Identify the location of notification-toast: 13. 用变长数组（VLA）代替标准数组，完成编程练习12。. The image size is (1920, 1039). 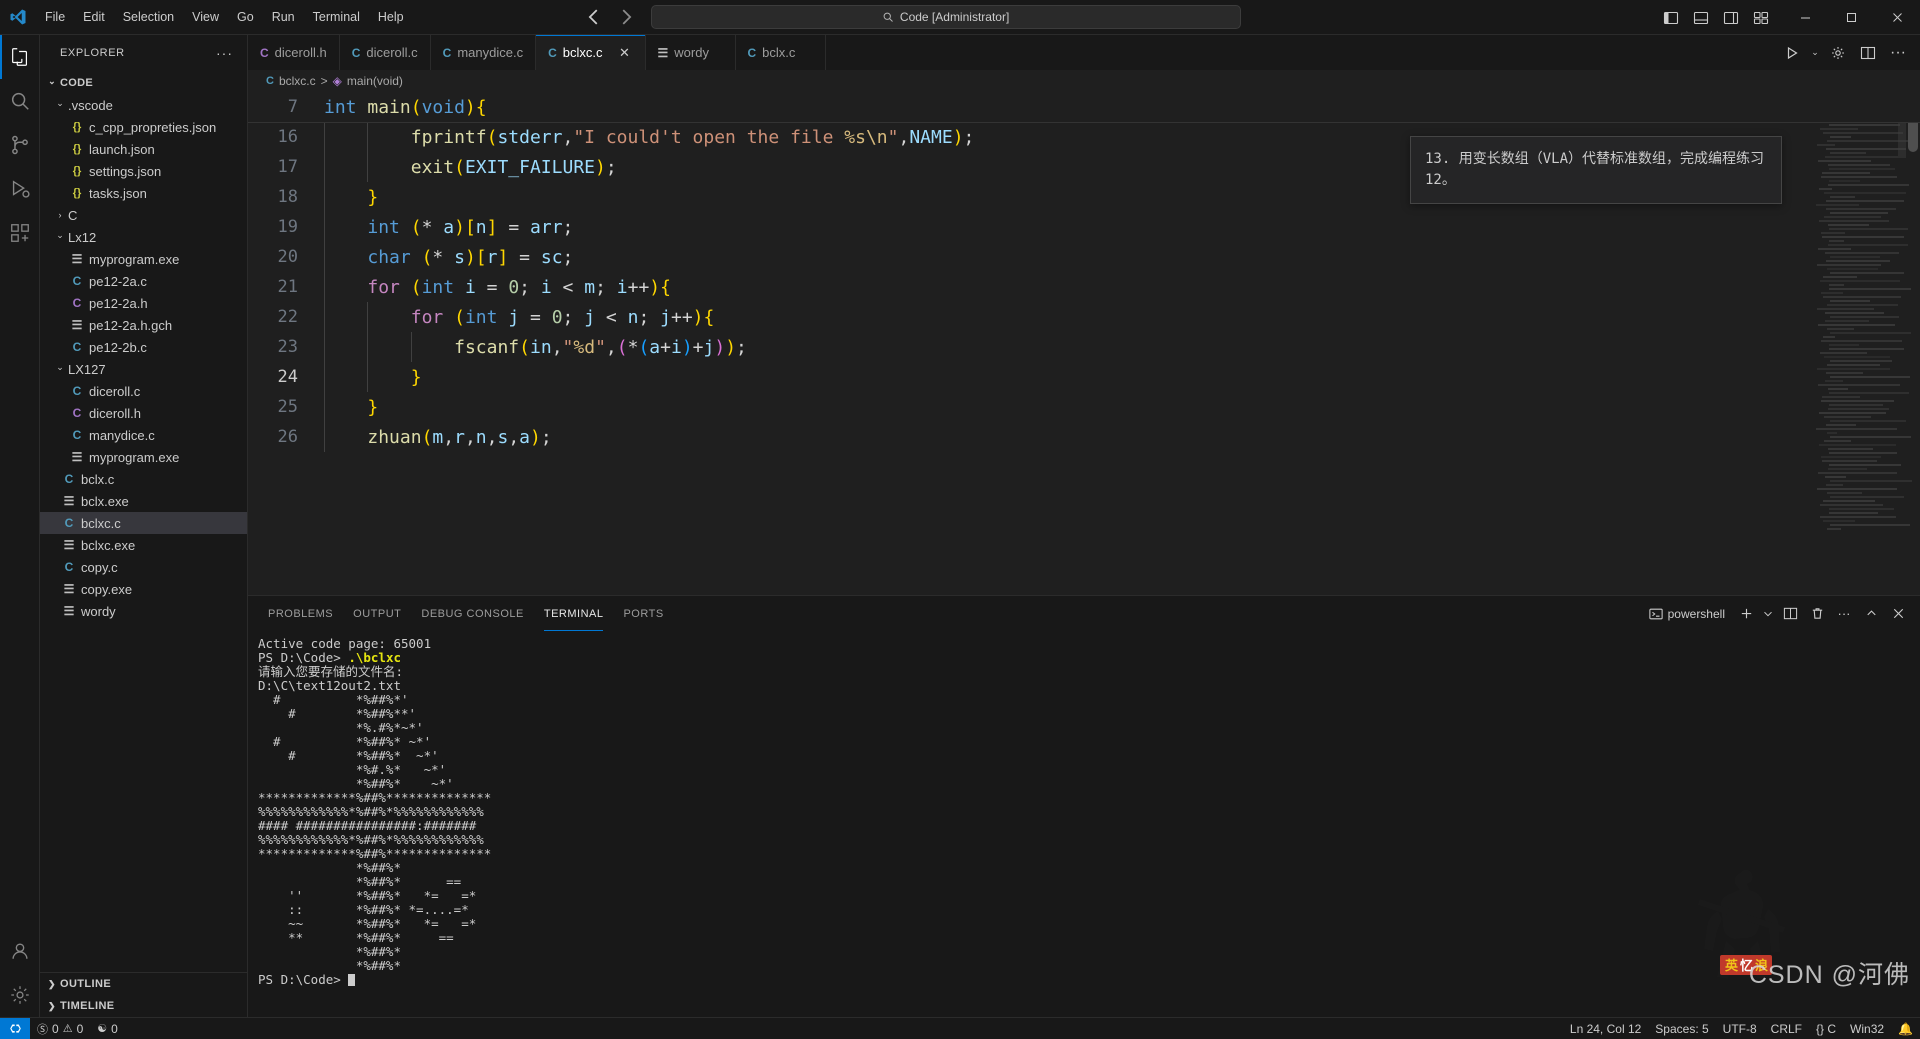
(1596, 170).